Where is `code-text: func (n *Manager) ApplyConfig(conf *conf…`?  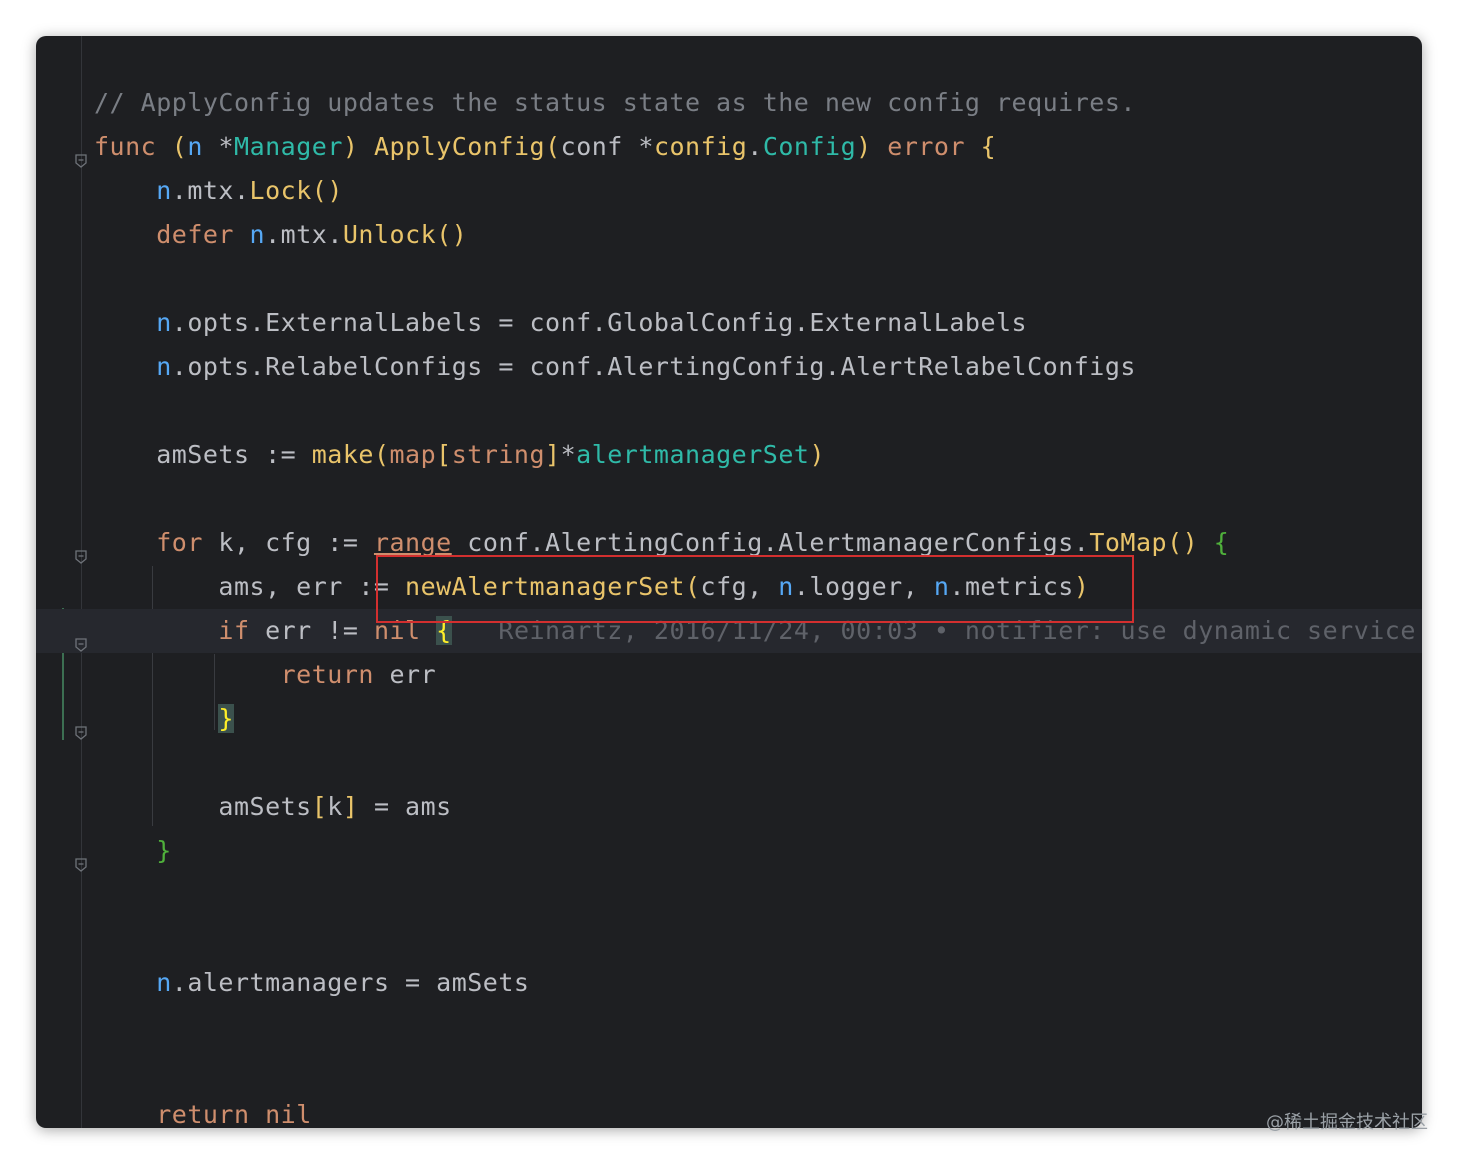
code-text: func (n *Manager) ApplyConfig(conf *conf… is located at coordinates (545, 147).